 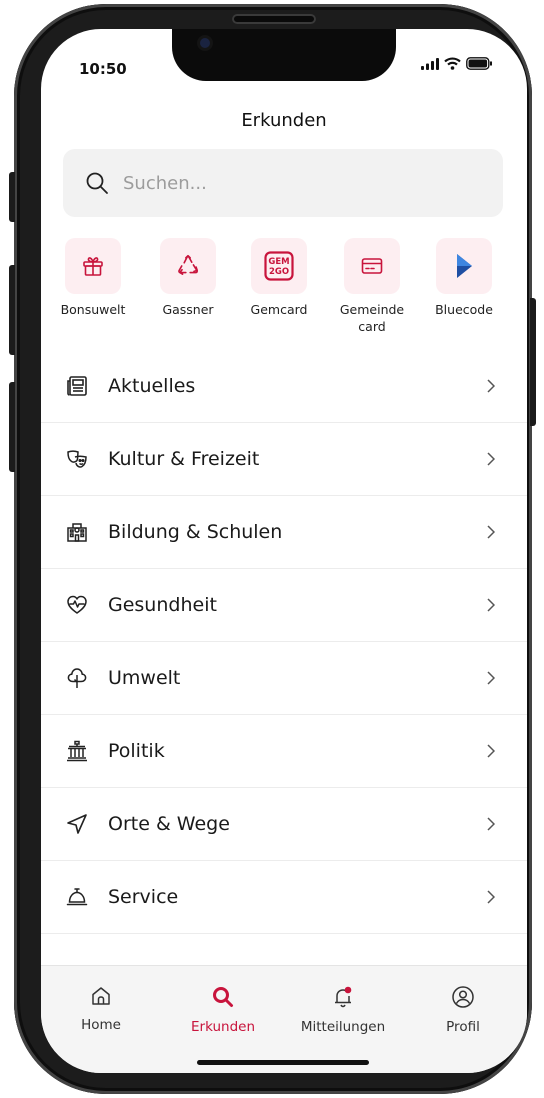 I want to click on quick-action-gemeinde-card: Gemeinde card, so click(x=372, y=286).